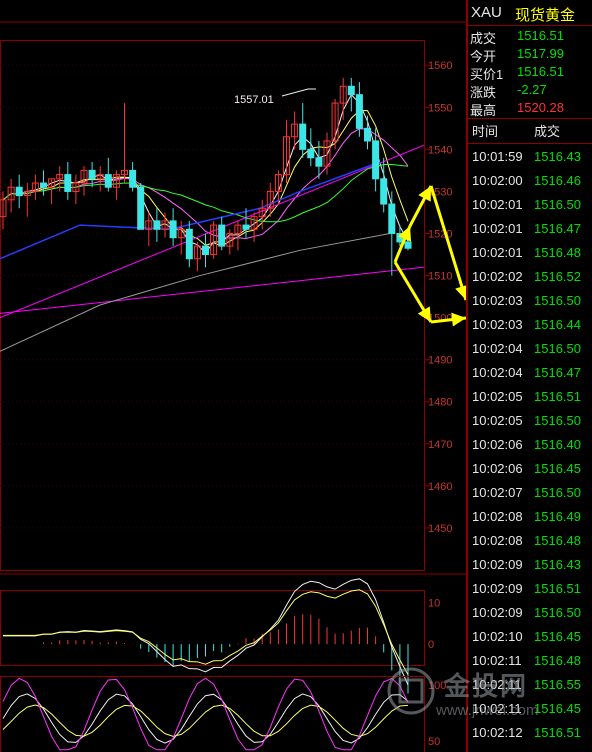  I want to click on arrow-shaft, so click(447, 243).